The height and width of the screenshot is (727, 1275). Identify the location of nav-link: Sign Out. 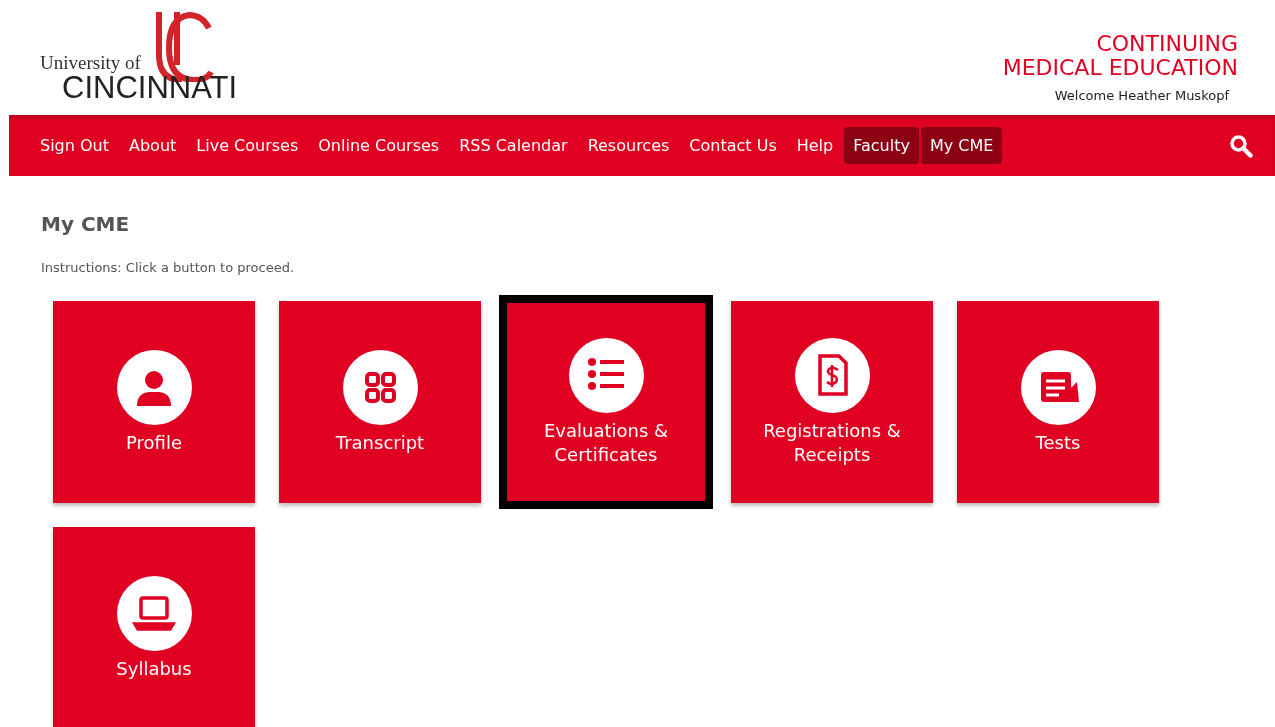
(74, 145).